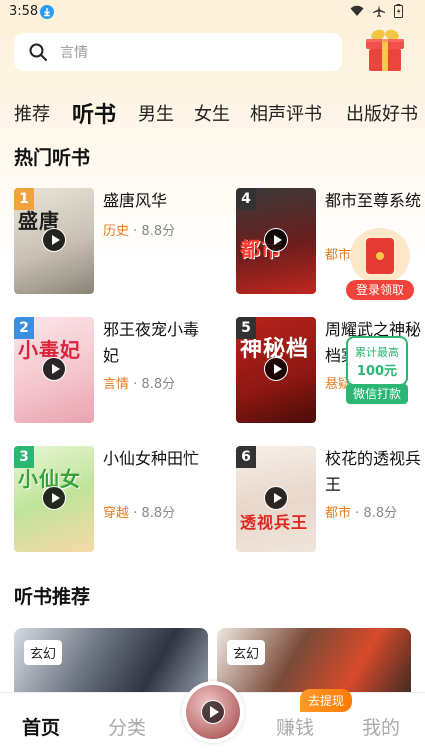  I want to click on book-item: 透视兵王 6 校花的透视兵王 都市 · 8.8分, so click(330, 500).